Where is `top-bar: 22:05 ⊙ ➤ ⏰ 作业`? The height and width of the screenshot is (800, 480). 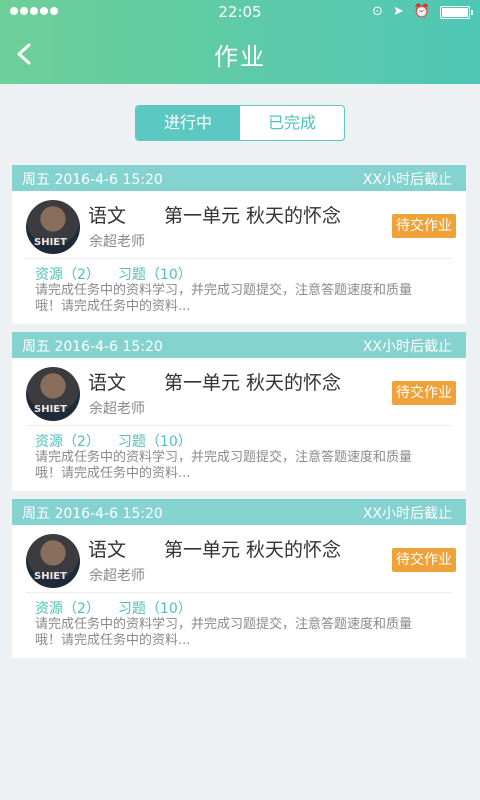
top-bar: 22:05 ⊙ ➤ ⏰ 作业 is located at coordinates (240, 42).